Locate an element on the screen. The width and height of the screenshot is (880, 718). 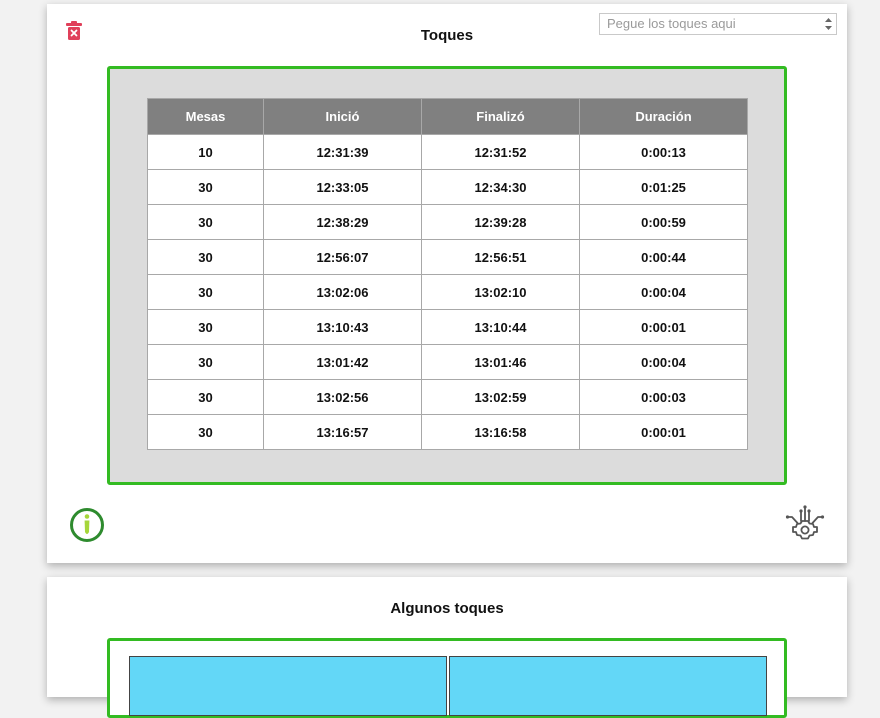
info-icon is located at coordinates (87, 525).